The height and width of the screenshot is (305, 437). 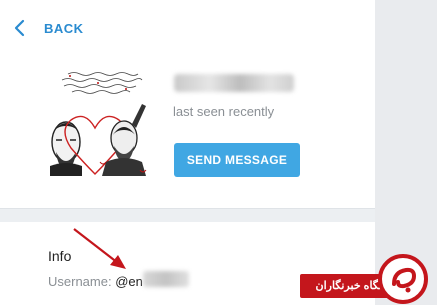 I want to click on send-message-button: SEND MESSAGE, so click(x=237, y=160).